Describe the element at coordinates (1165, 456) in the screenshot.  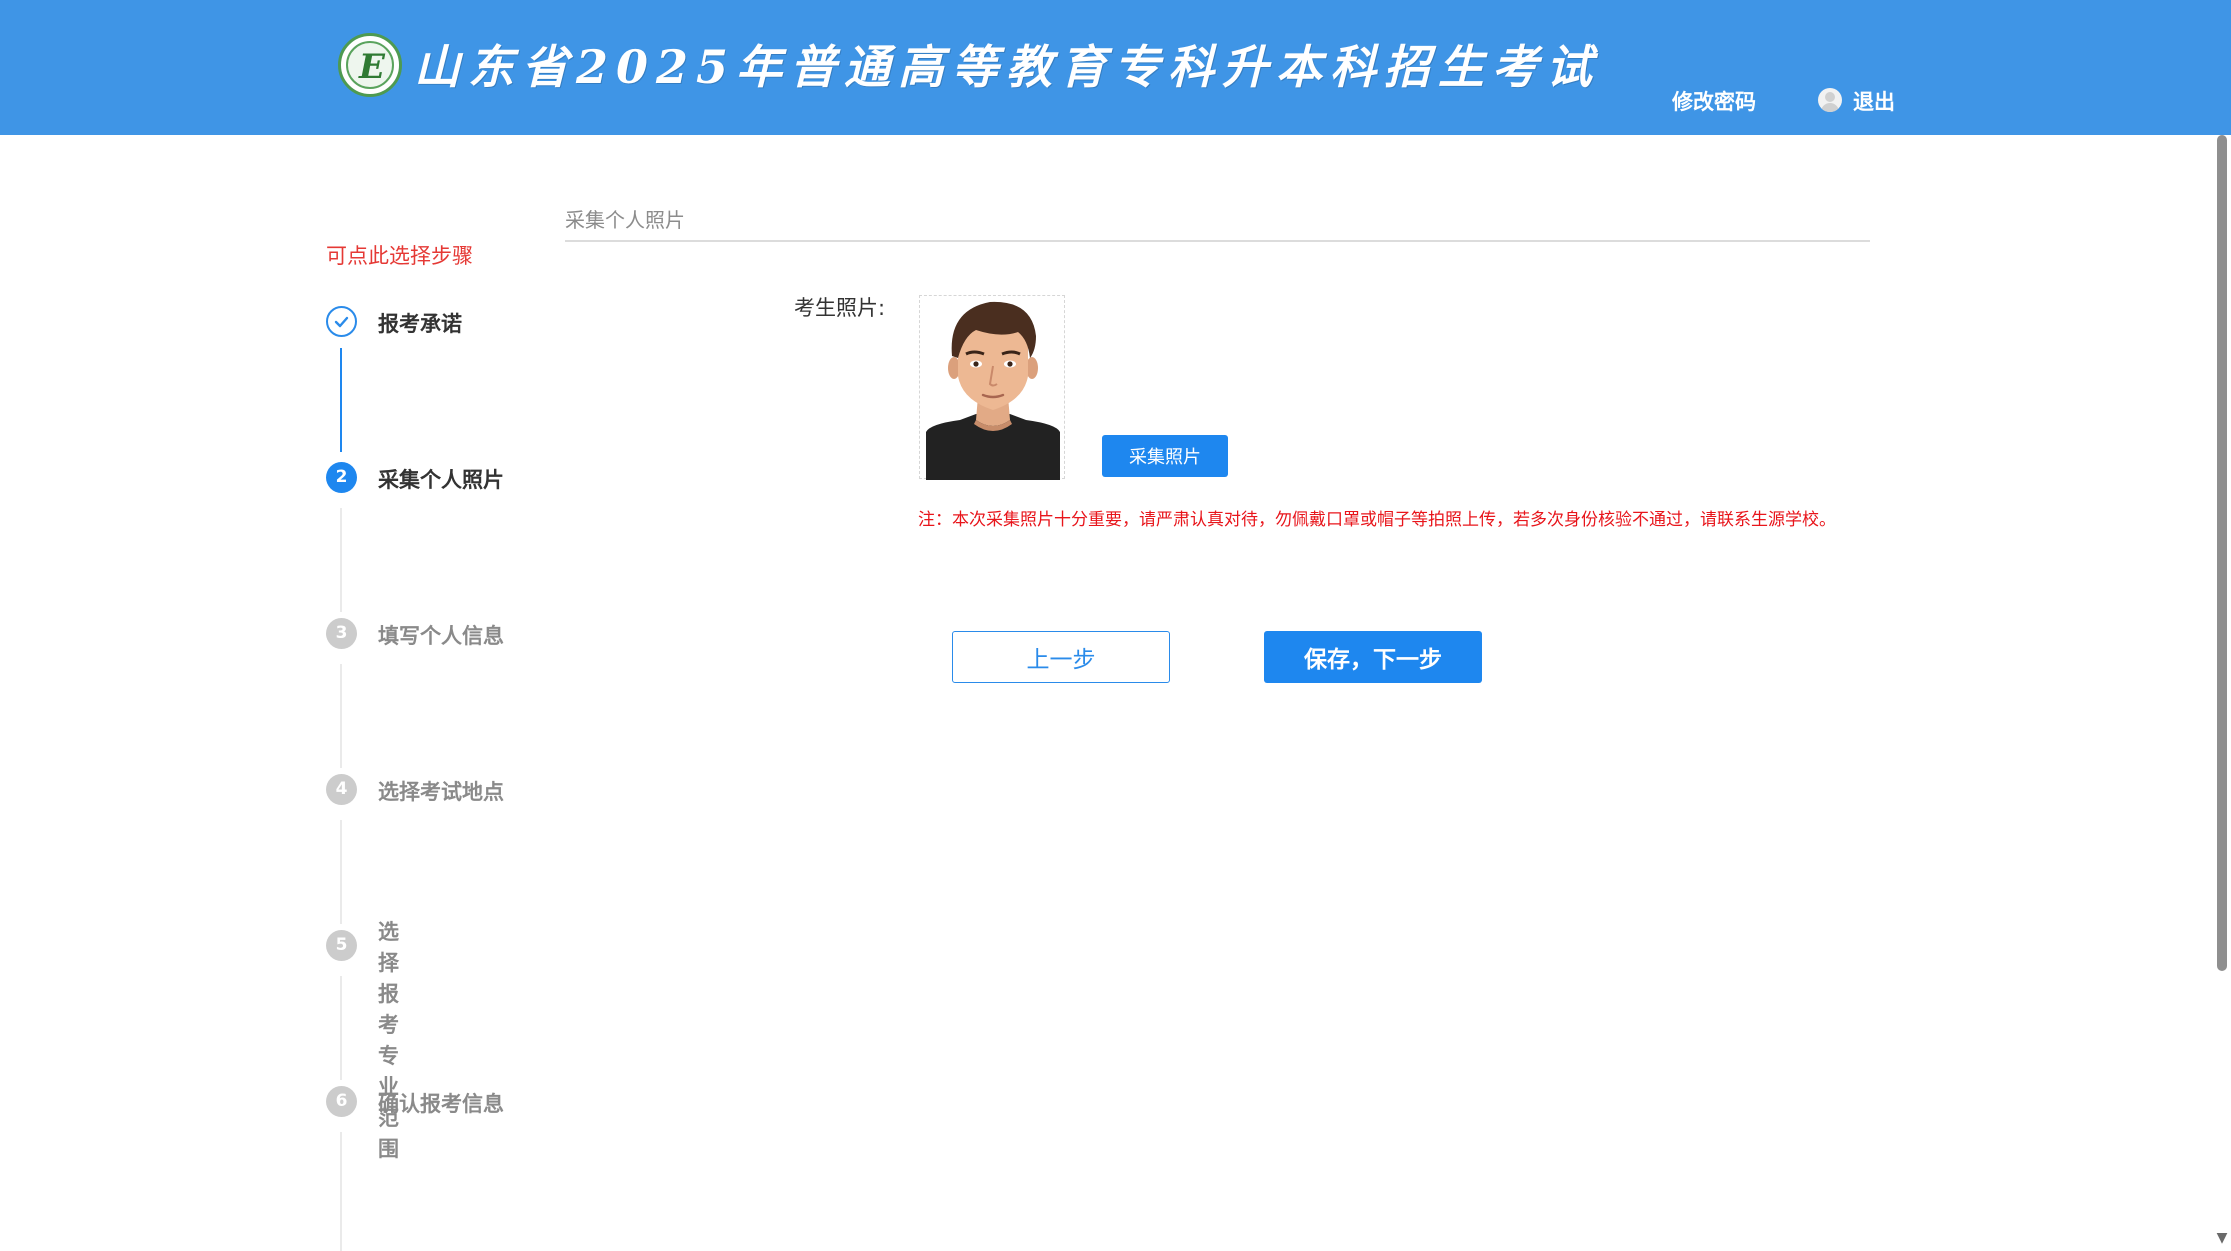
I see `collect-photo-button: 采集照片` at that location.